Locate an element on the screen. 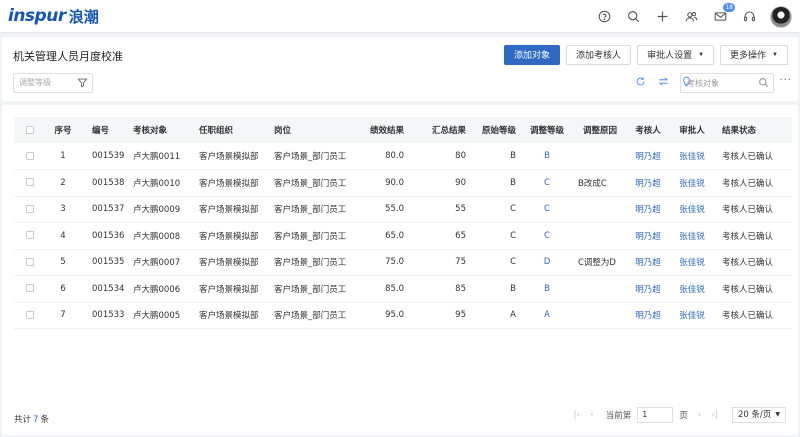 The height and width of the screenshot is (437, 800). next-page-icon: › is located at coordinates (700, 415).